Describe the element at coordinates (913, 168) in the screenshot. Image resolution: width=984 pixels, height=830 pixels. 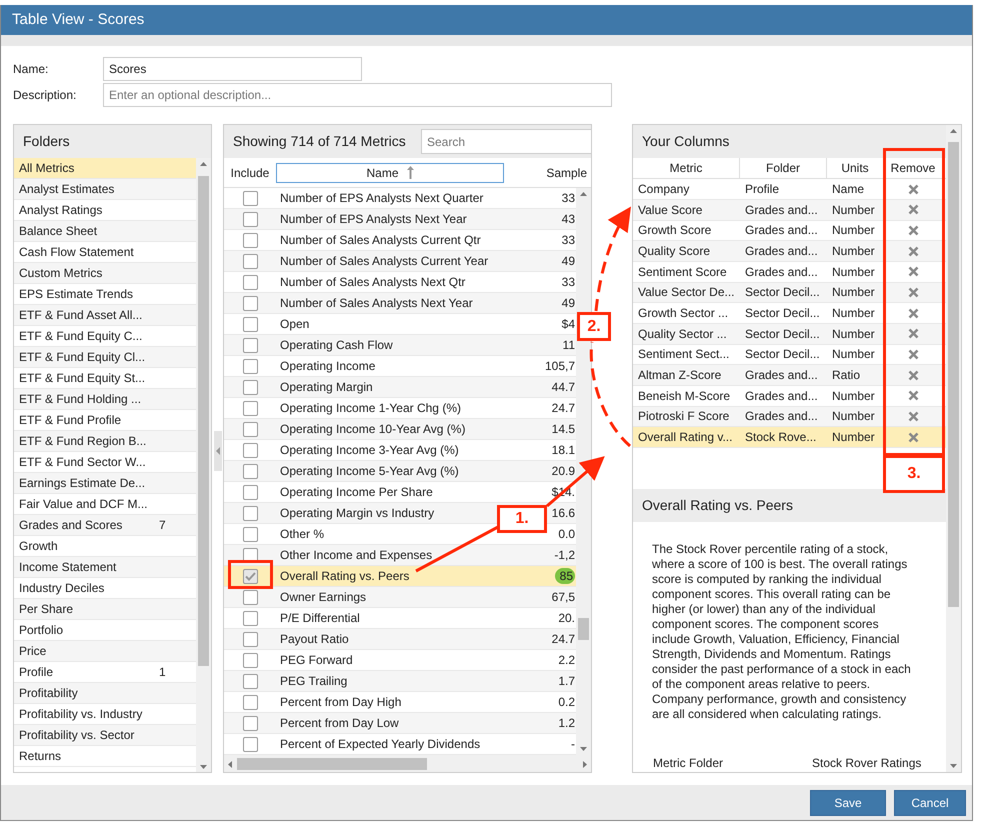
I see `column-header: Remove` at that location.